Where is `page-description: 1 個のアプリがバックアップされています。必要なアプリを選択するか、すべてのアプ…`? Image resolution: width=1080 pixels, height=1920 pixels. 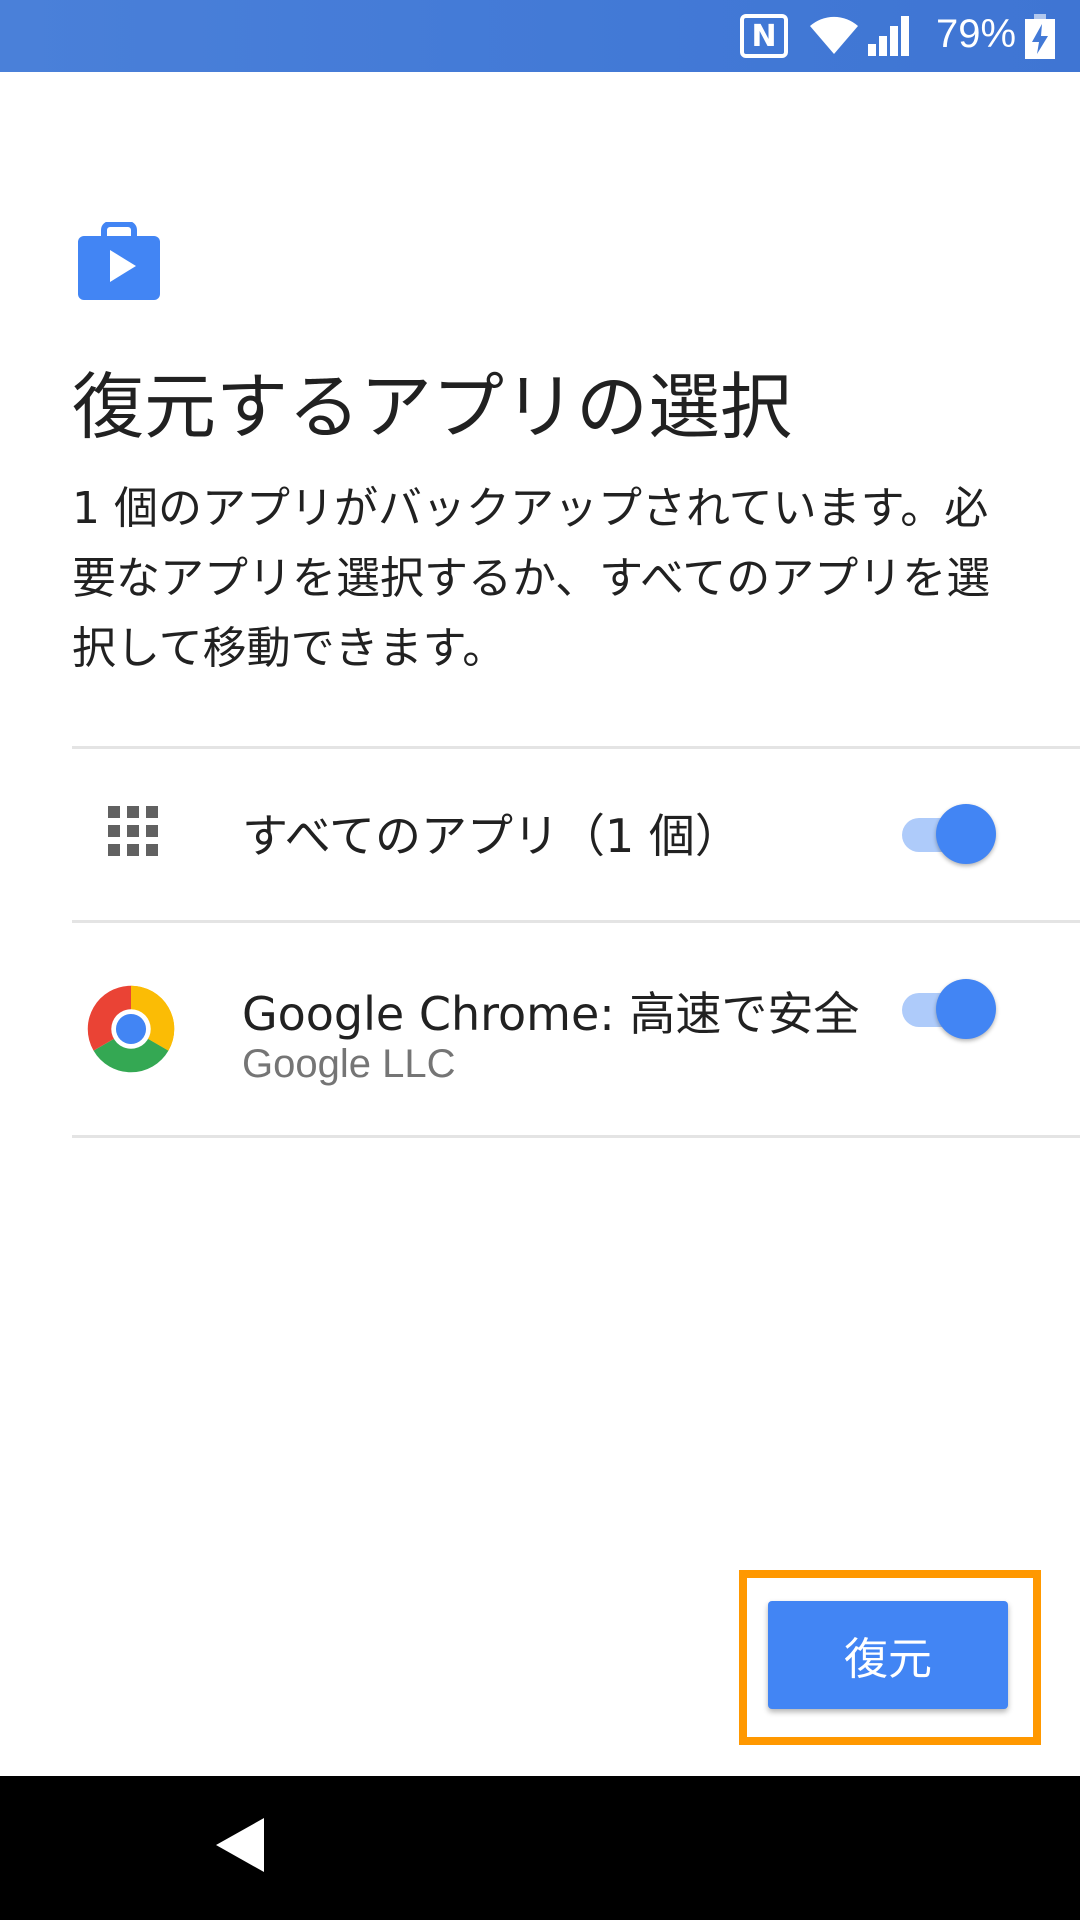 page-description: 1 個のアプリがバックアップされています。必要なアプリを選択するか、すべてのアプ… is located at coordinates (531, 578).